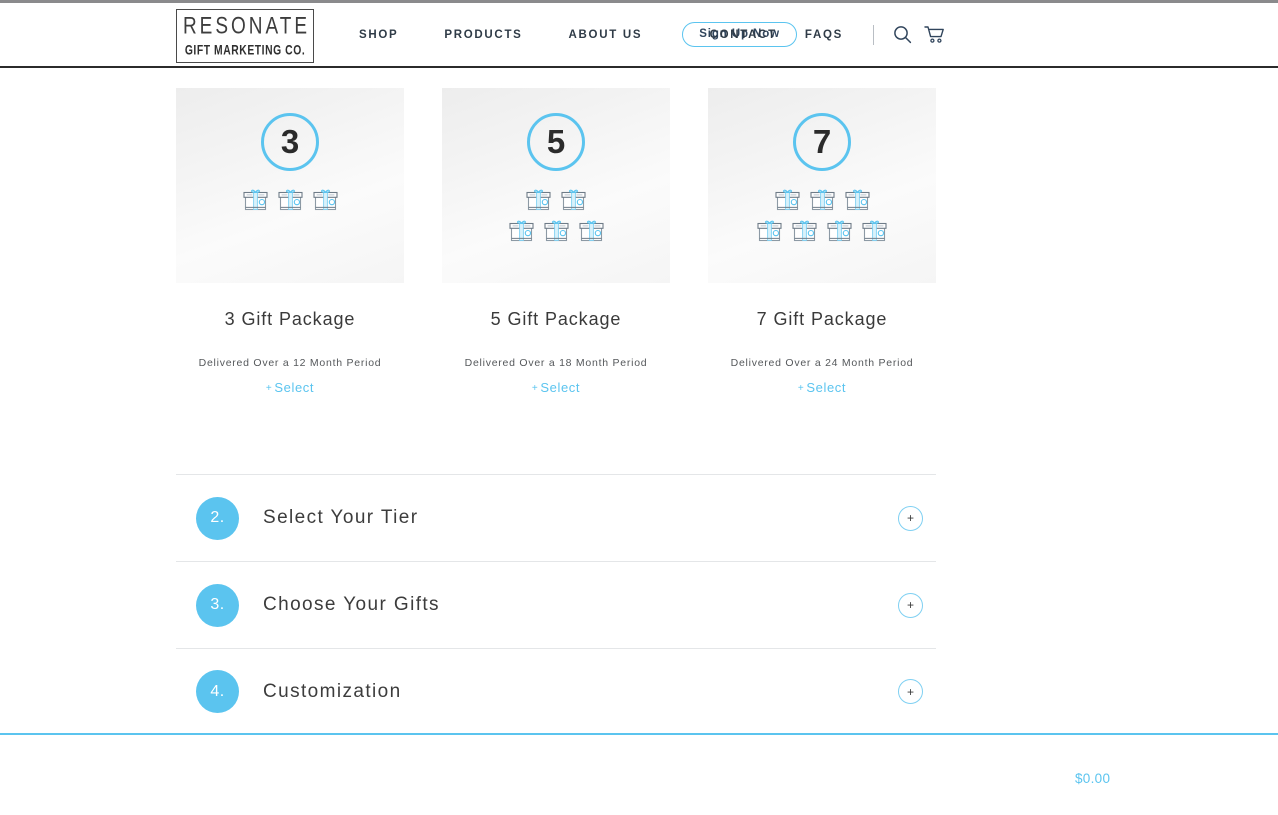  What do you see at coordinates (217, 518) in the screenshot?
I see `step-number-badge: 2.` at bounding box center [217, 518].